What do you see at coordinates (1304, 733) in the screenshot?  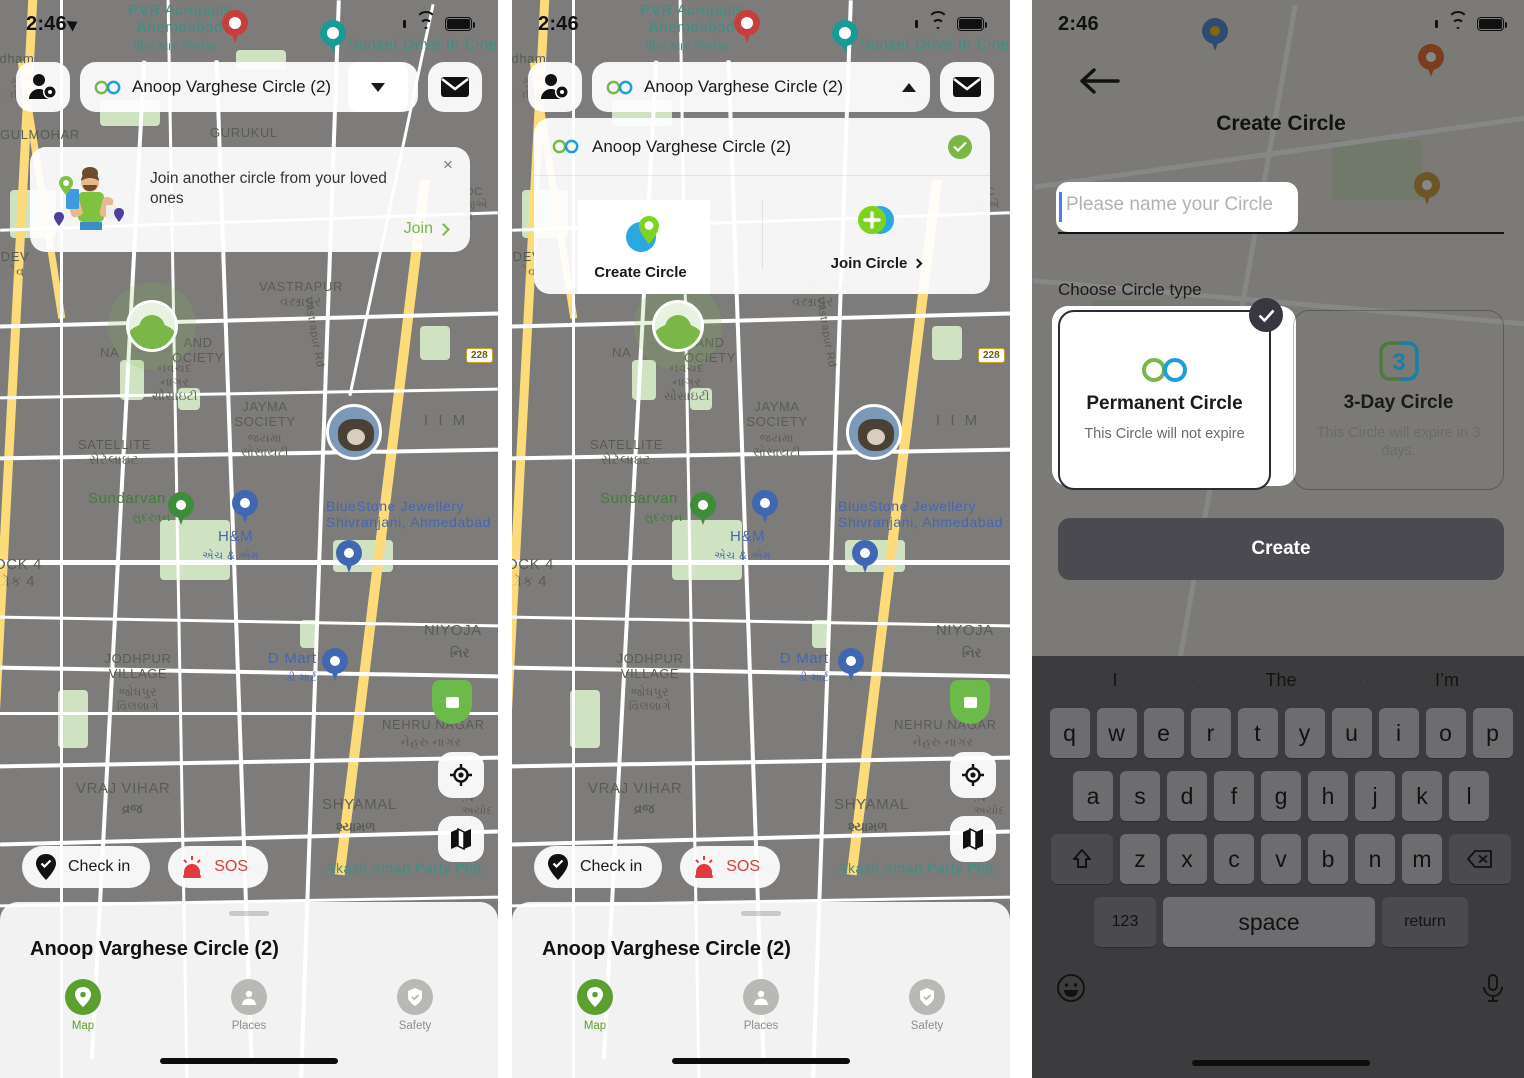 I see `key-y: y` at bounding box center [1304, 733].